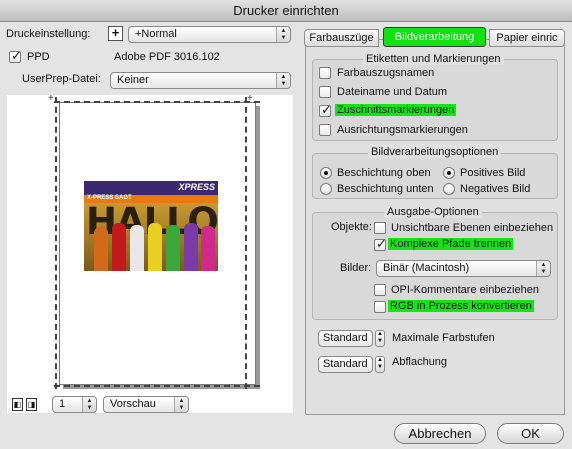 This screenshot has height=449, width=572. I want to click on filename-date-label: Dateiname und Datum, so click(392, 92).